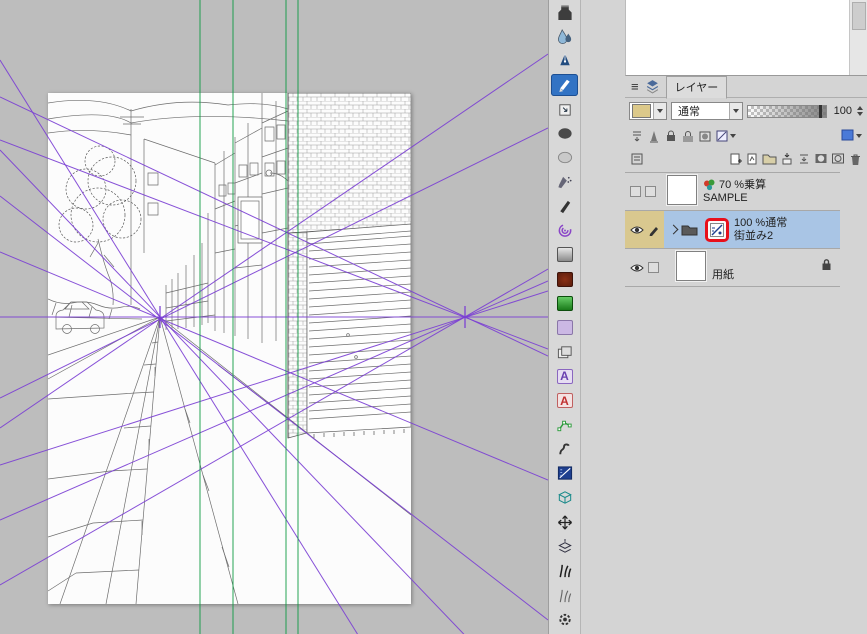  I want to click on palette-color-combo, so click(648, 111).